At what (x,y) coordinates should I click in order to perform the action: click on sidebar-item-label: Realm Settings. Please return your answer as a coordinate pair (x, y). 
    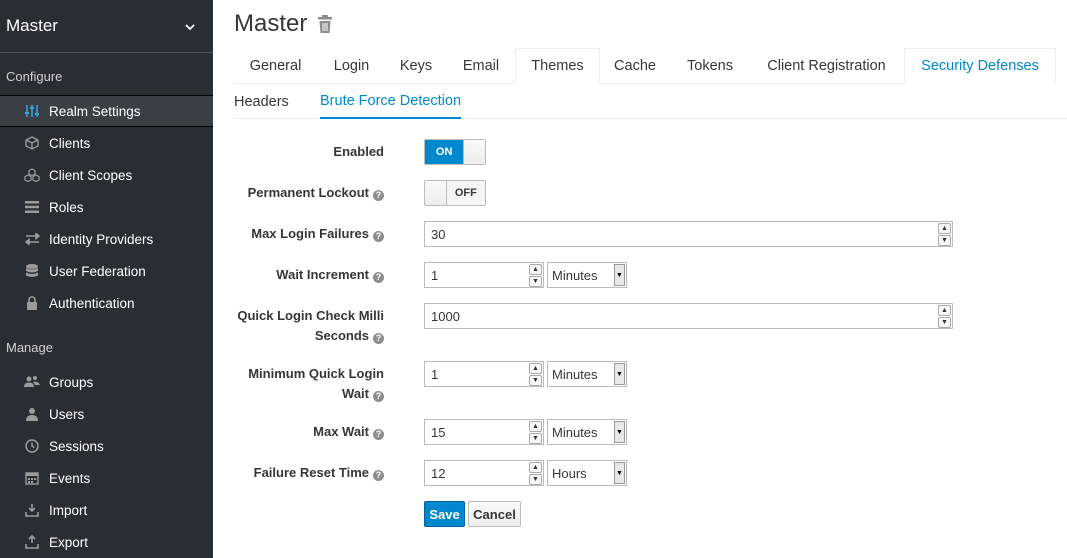
    Looking at the image, I should click on (95, 111).